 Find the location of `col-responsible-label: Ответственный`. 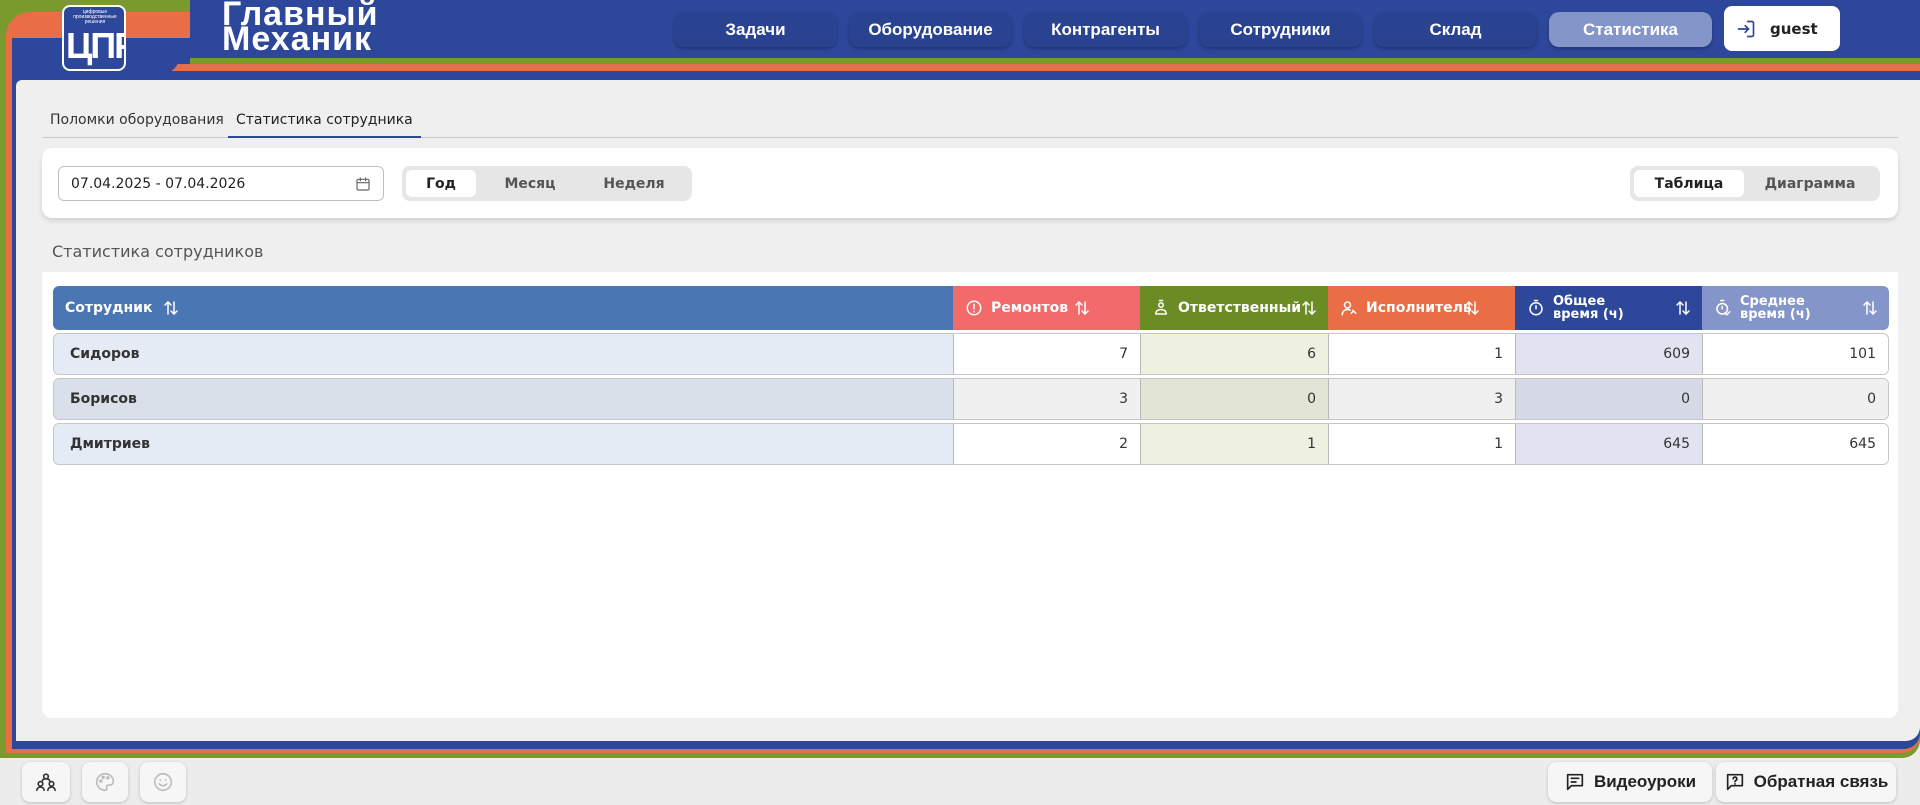

col-responsible-label: Ответственный is located at coordinates (1240, 308).